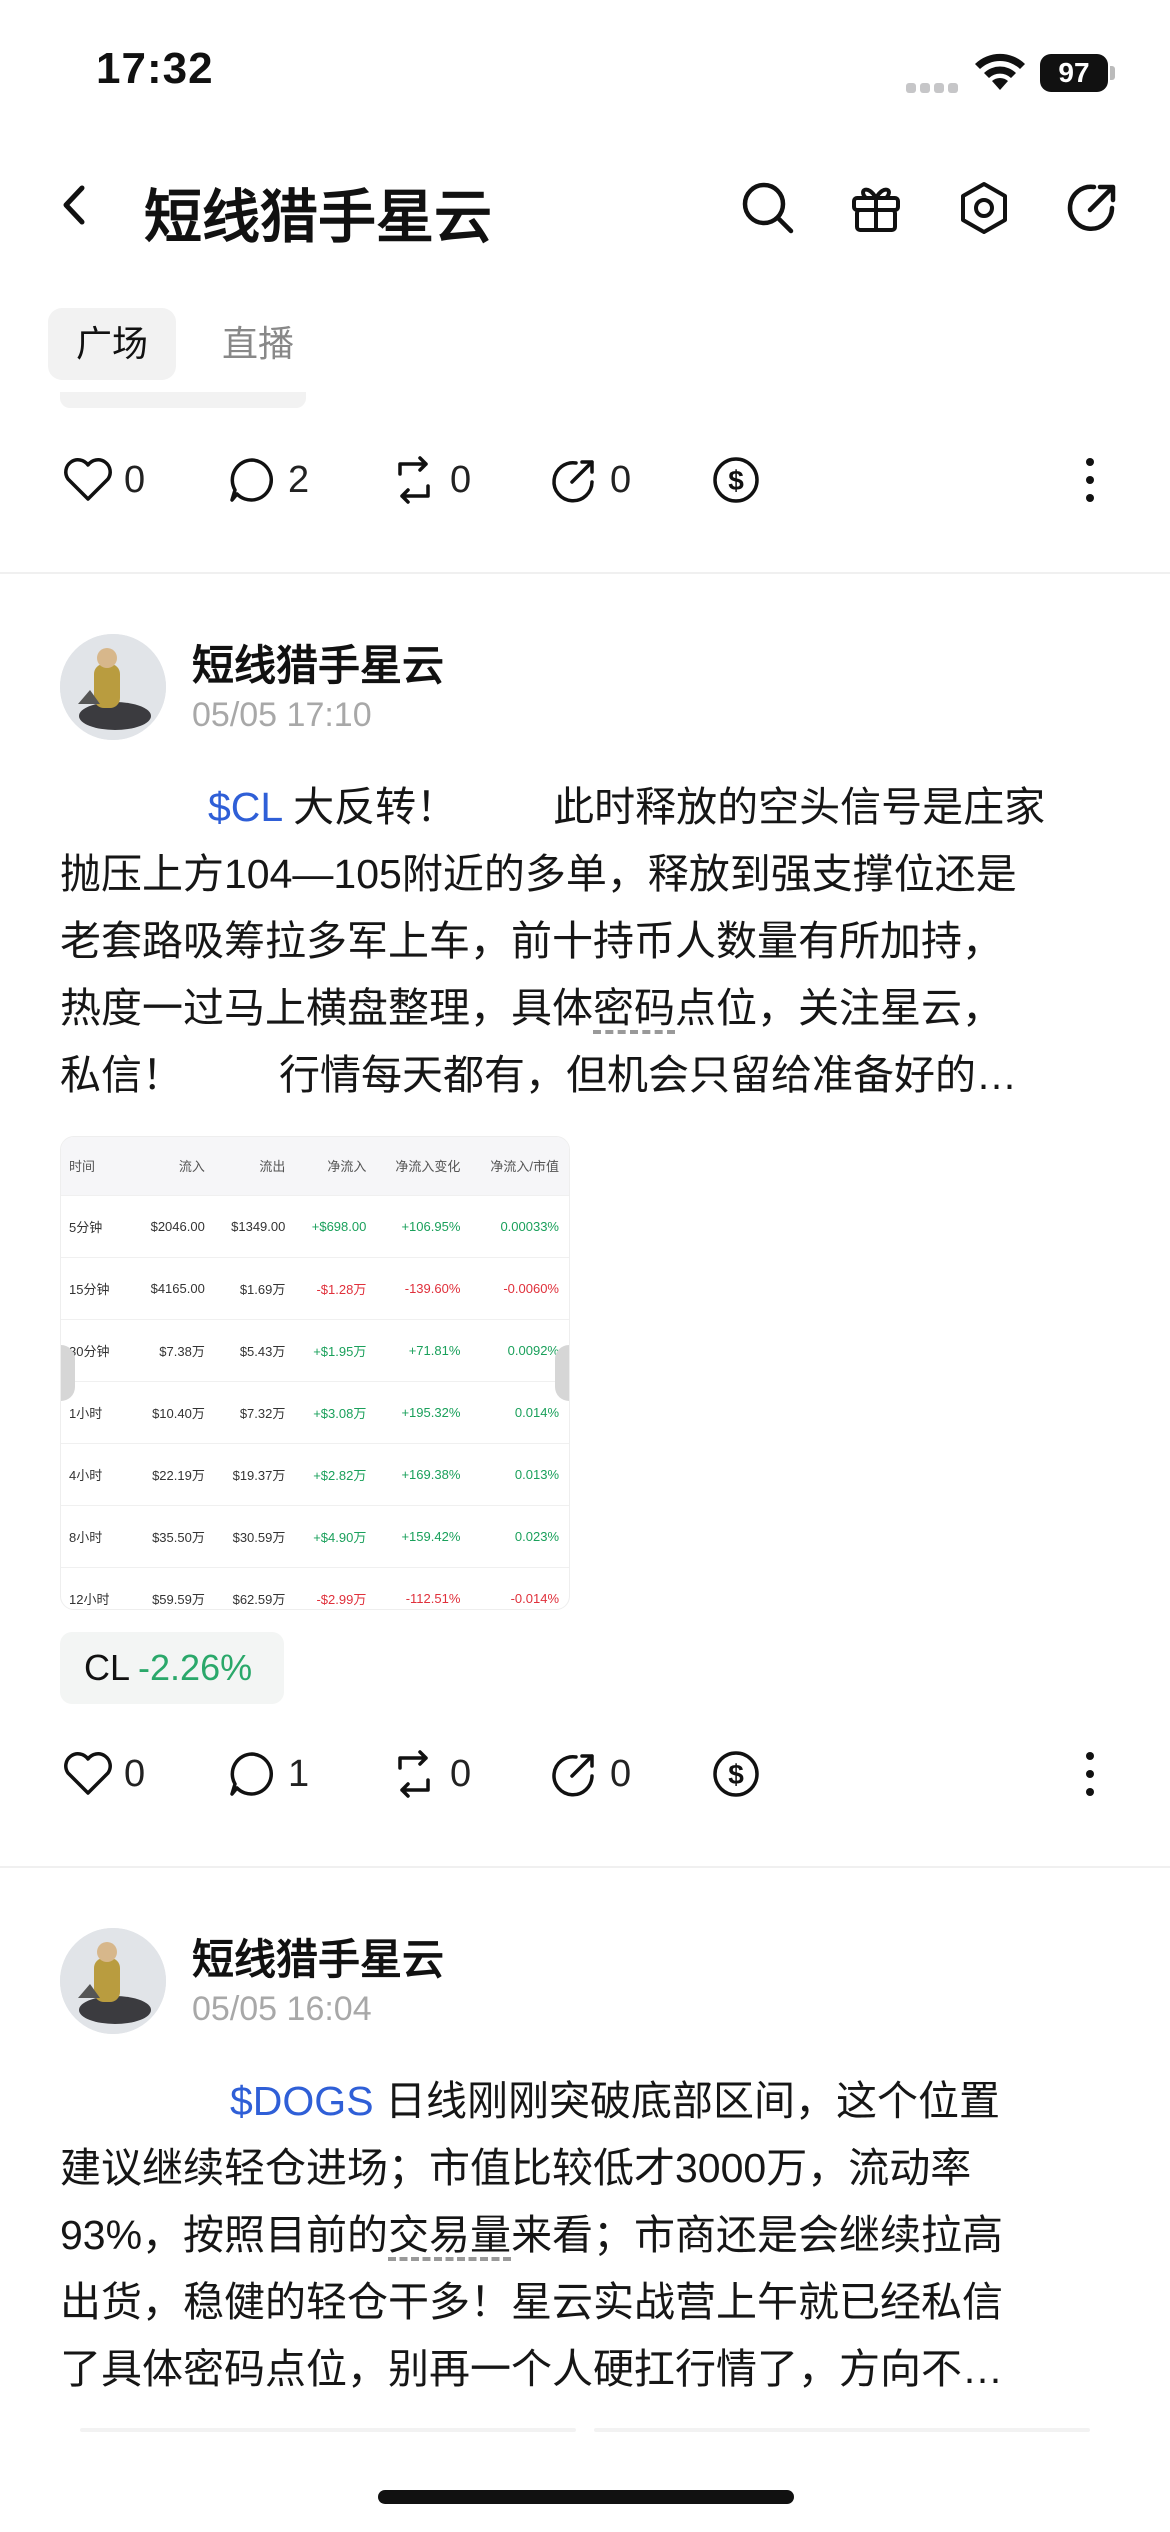 The height and width of the screenshot is (2532, 1170). What do you see at coordinates (174, 1349) in the screenshot?
I see `table-cell: $7.38万` at bounding box center [174, 1349].